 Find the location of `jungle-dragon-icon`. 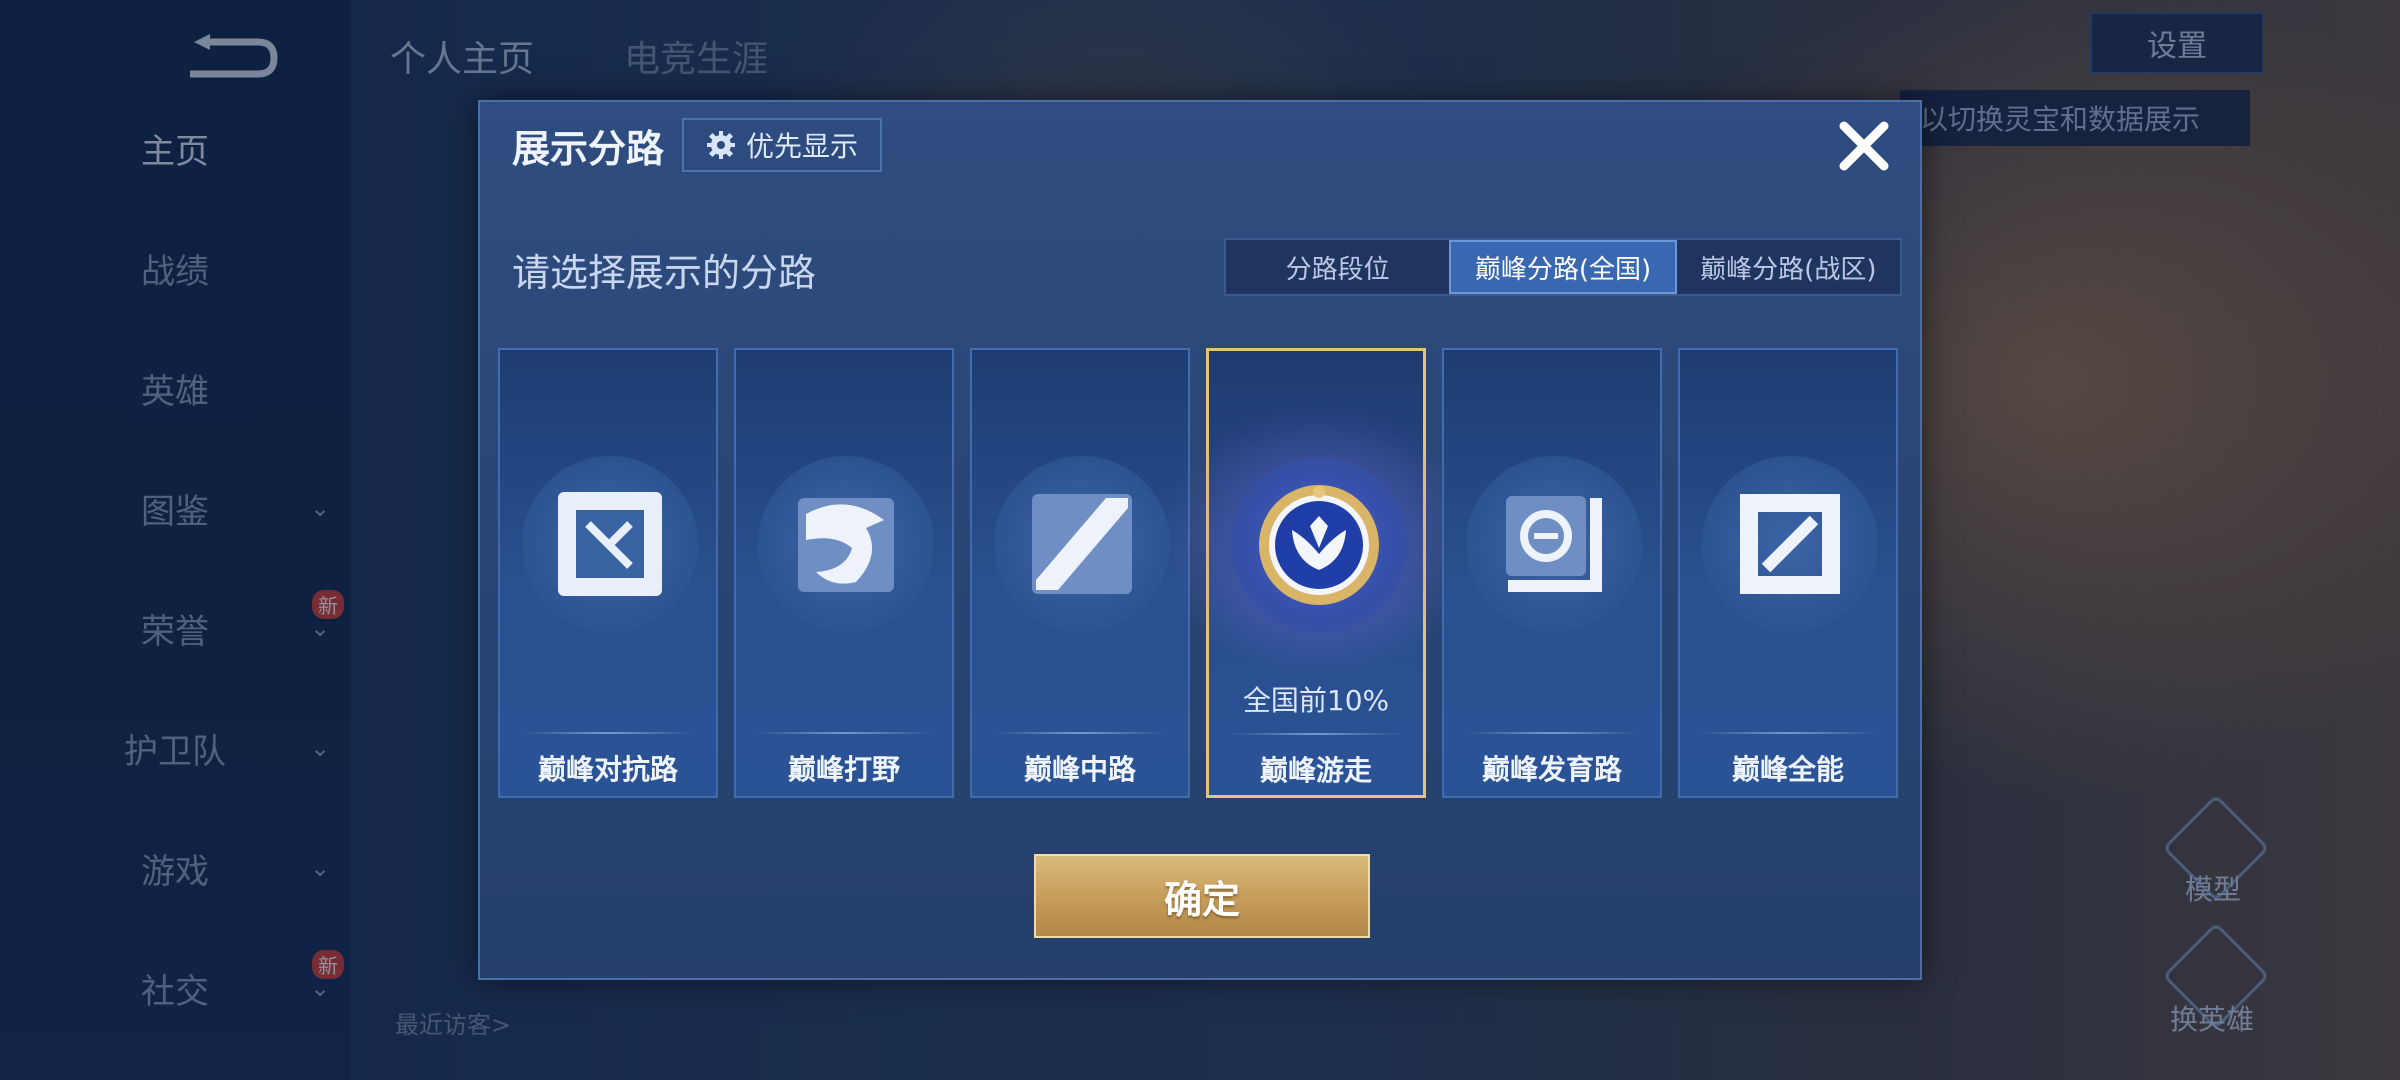

jungle-dragon-icon is located at coordinates (846, 545).